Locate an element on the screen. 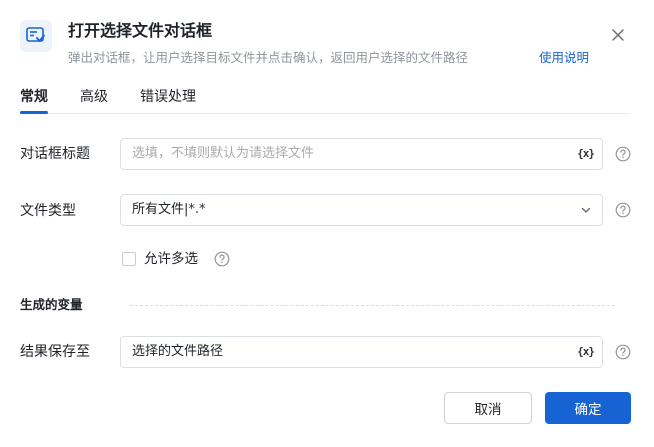 This screenshot has height=447, width=654. tab-bar: 常规 高级 错误处理 is located at coordinates (325, 97).